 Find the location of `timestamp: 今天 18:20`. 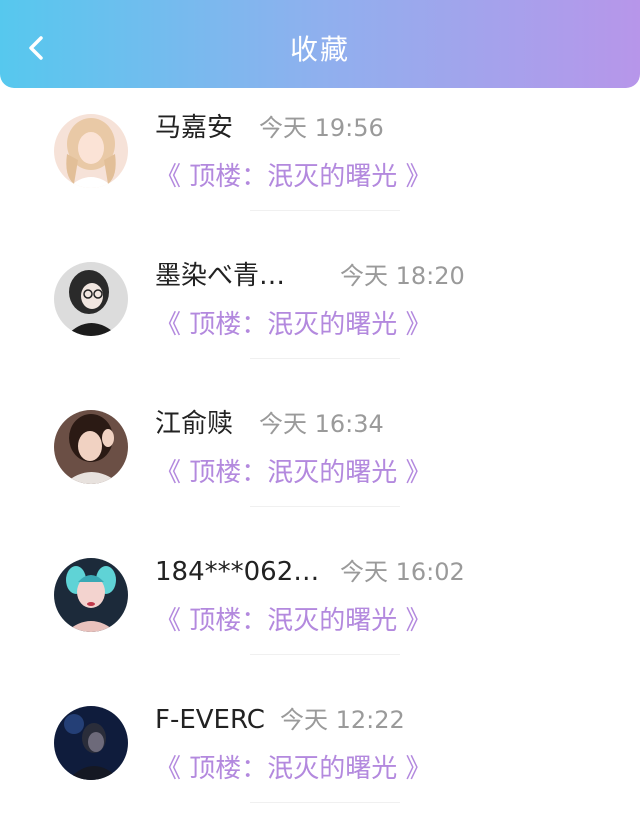

timestamp: 今天 18:20 is located at coordinates (402, 276).